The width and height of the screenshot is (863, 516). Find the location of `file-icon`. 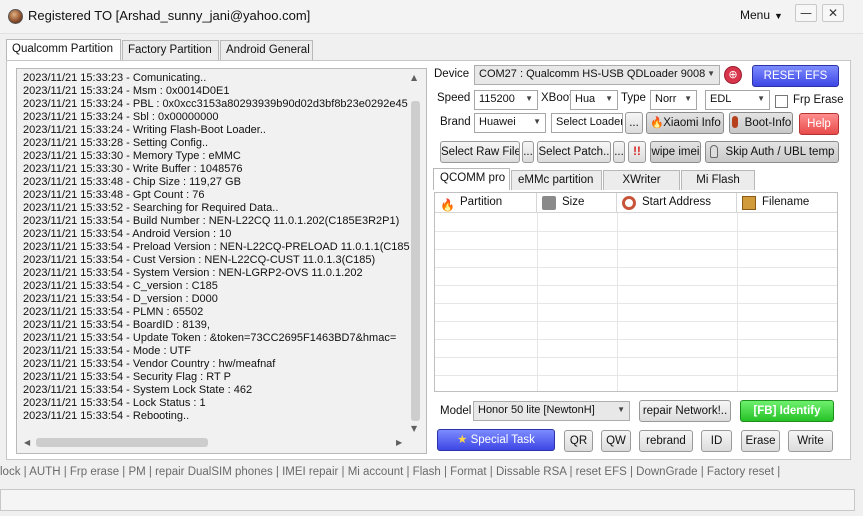

file-icon is located at coordinates (749, 203).